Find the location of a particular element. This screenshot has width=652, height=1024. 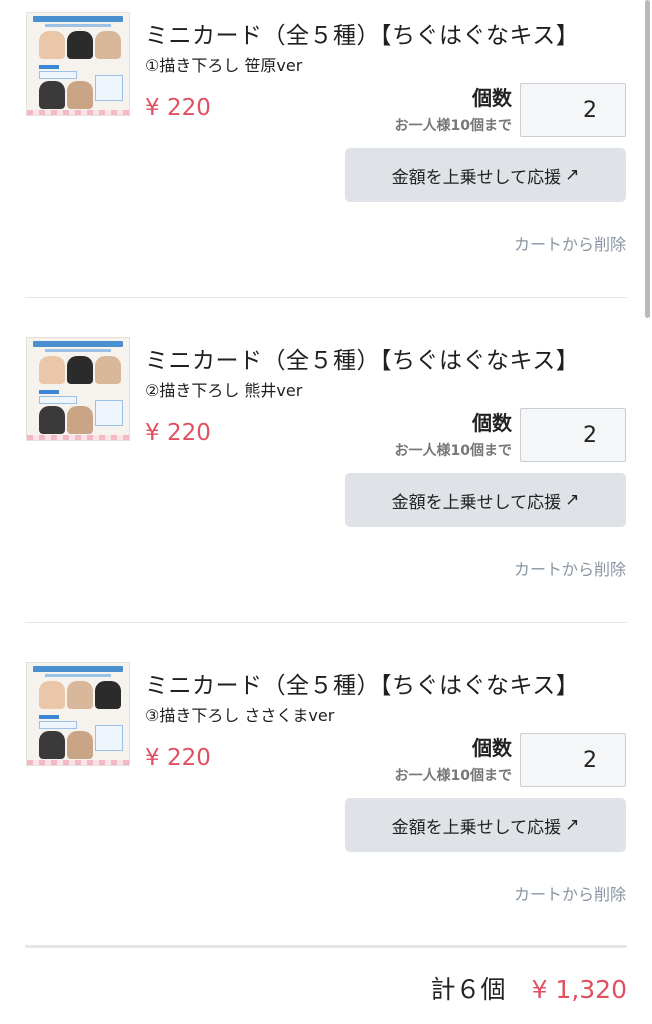

cart-total: 計６個 ¥ 1,320 is located at coordinates (529, 988).